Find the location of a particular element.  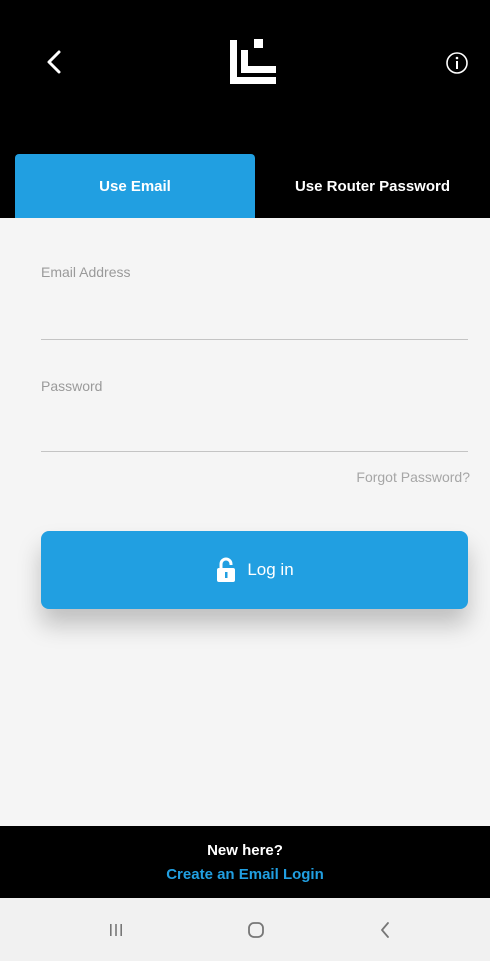

email-label: Email Address is located at coordinates (86, 272).